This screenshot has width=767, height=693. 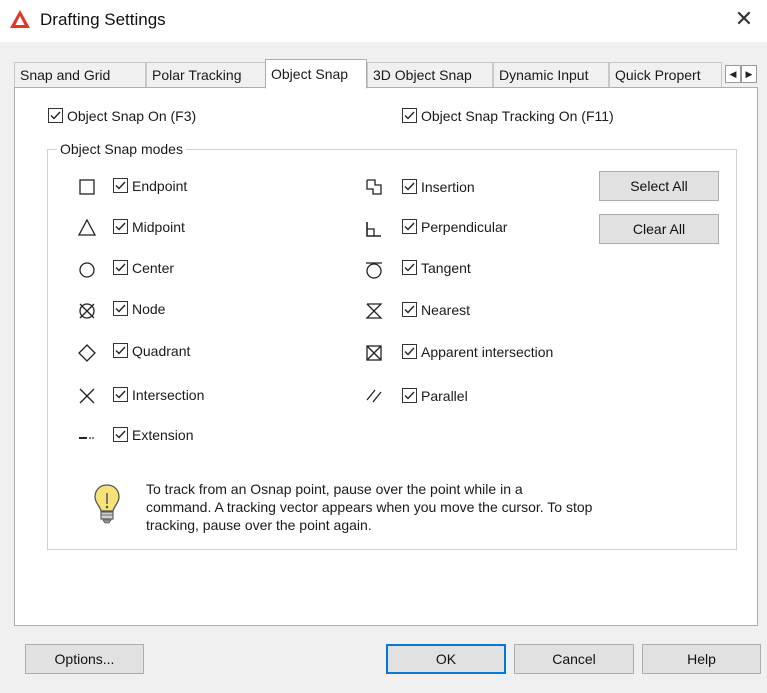 I want to click on boxed-x-icon, so click(x=374, y=353).